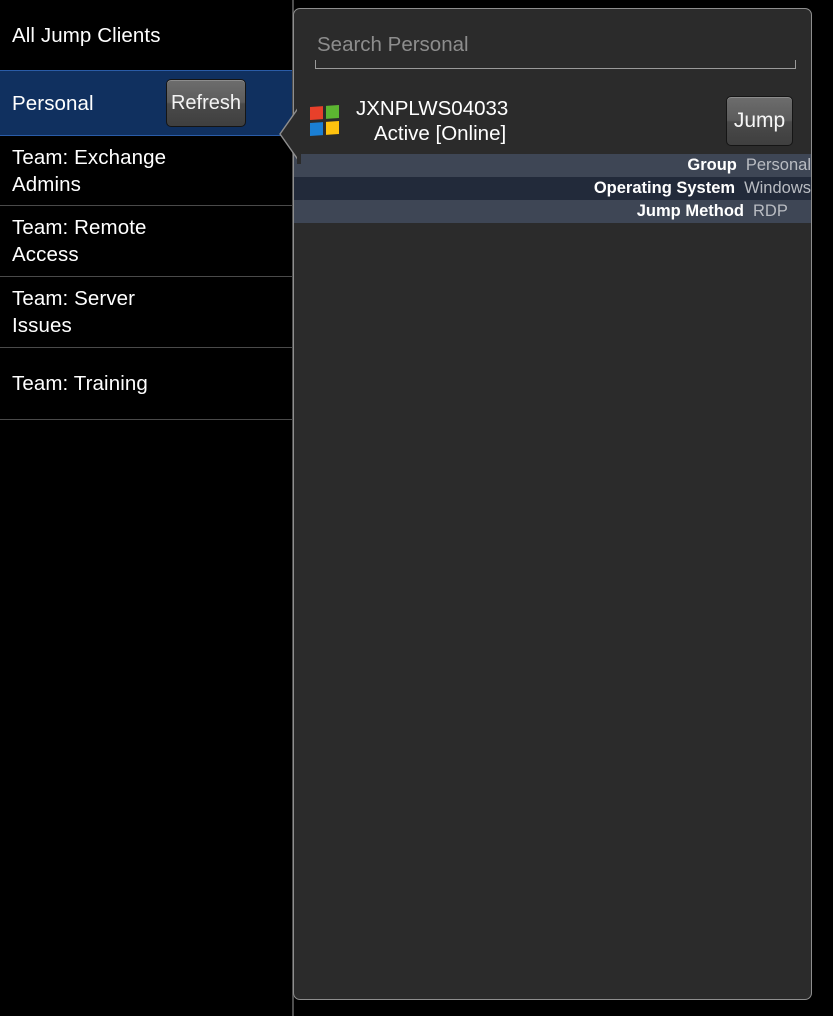  I want to click on search-field-container, so click(555, 49).